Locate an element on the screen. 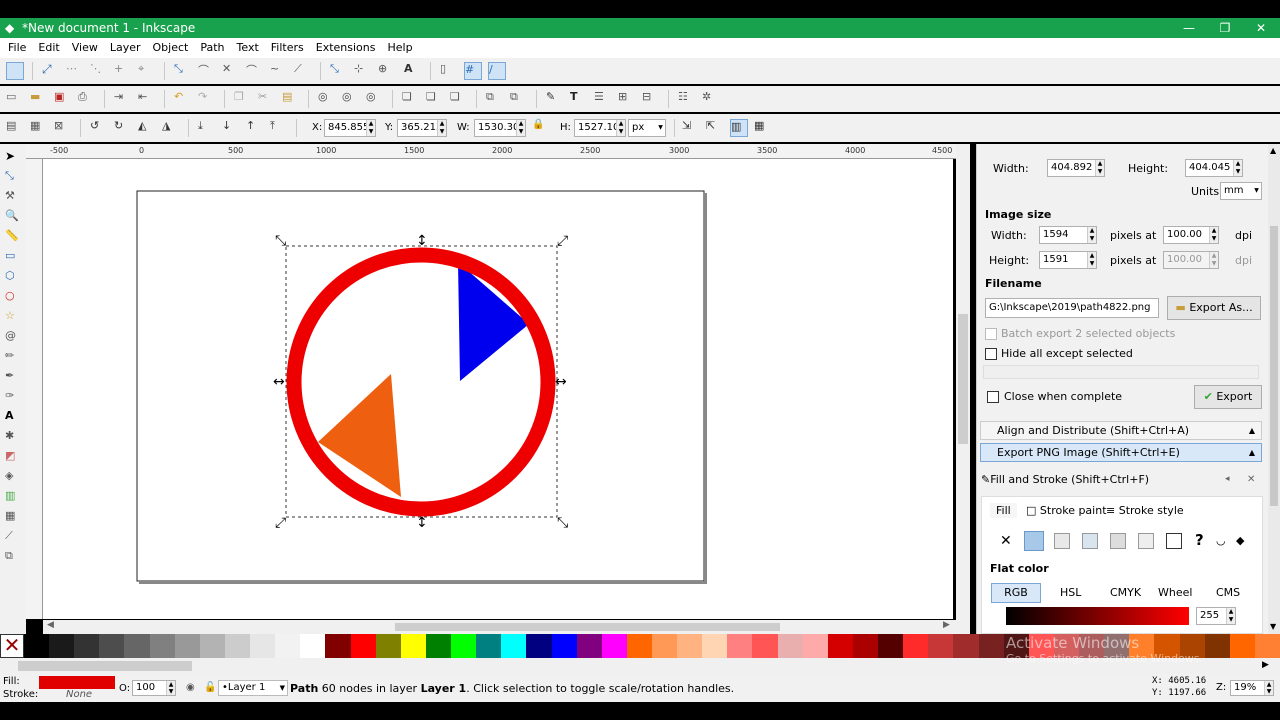 The image size is (1280, 720). open-icon: ▬ is located at coordinates (39, 99).